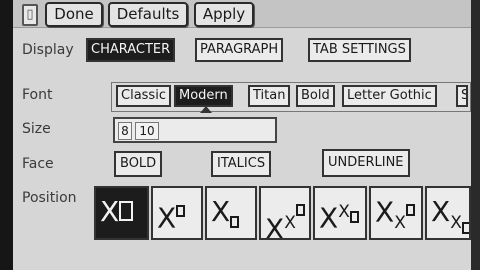 The image size is (480, 270). Describe the element at coordinates (74, 14) in the screenshot. I see `done-button: Done` at that location.